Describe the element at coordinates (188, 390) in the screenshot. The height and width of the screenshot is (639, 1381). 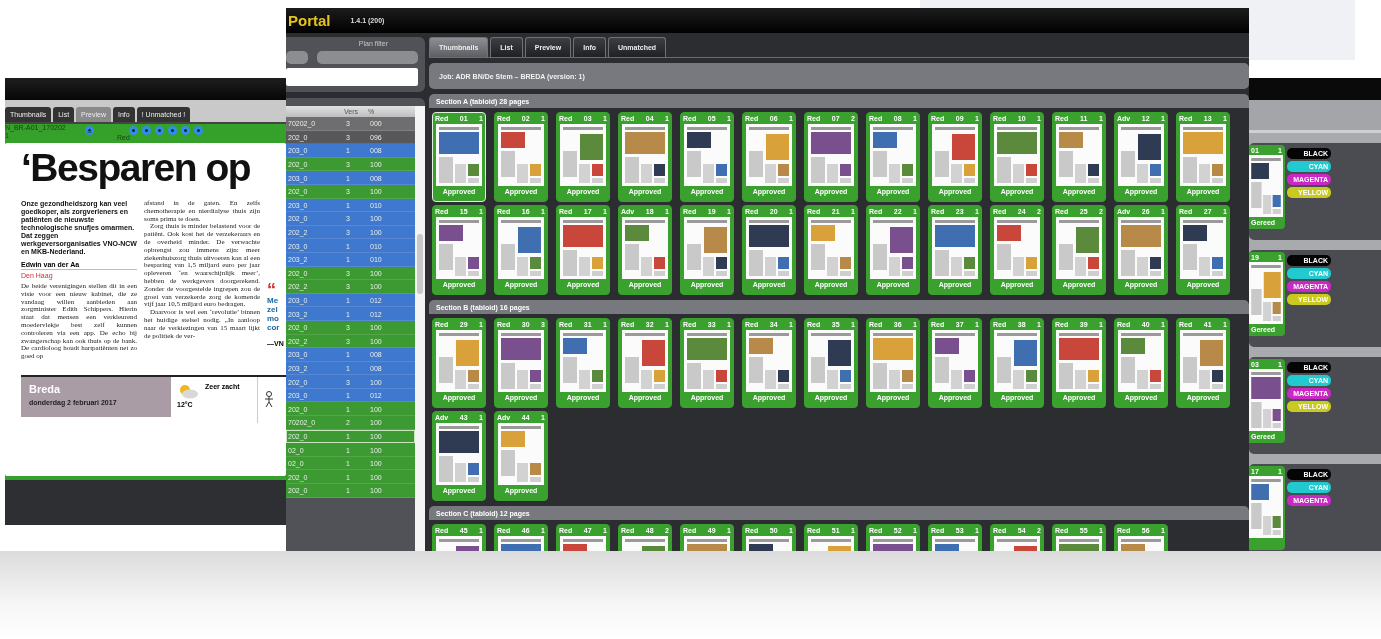
I see `partly-cloudy-icon` at that location.